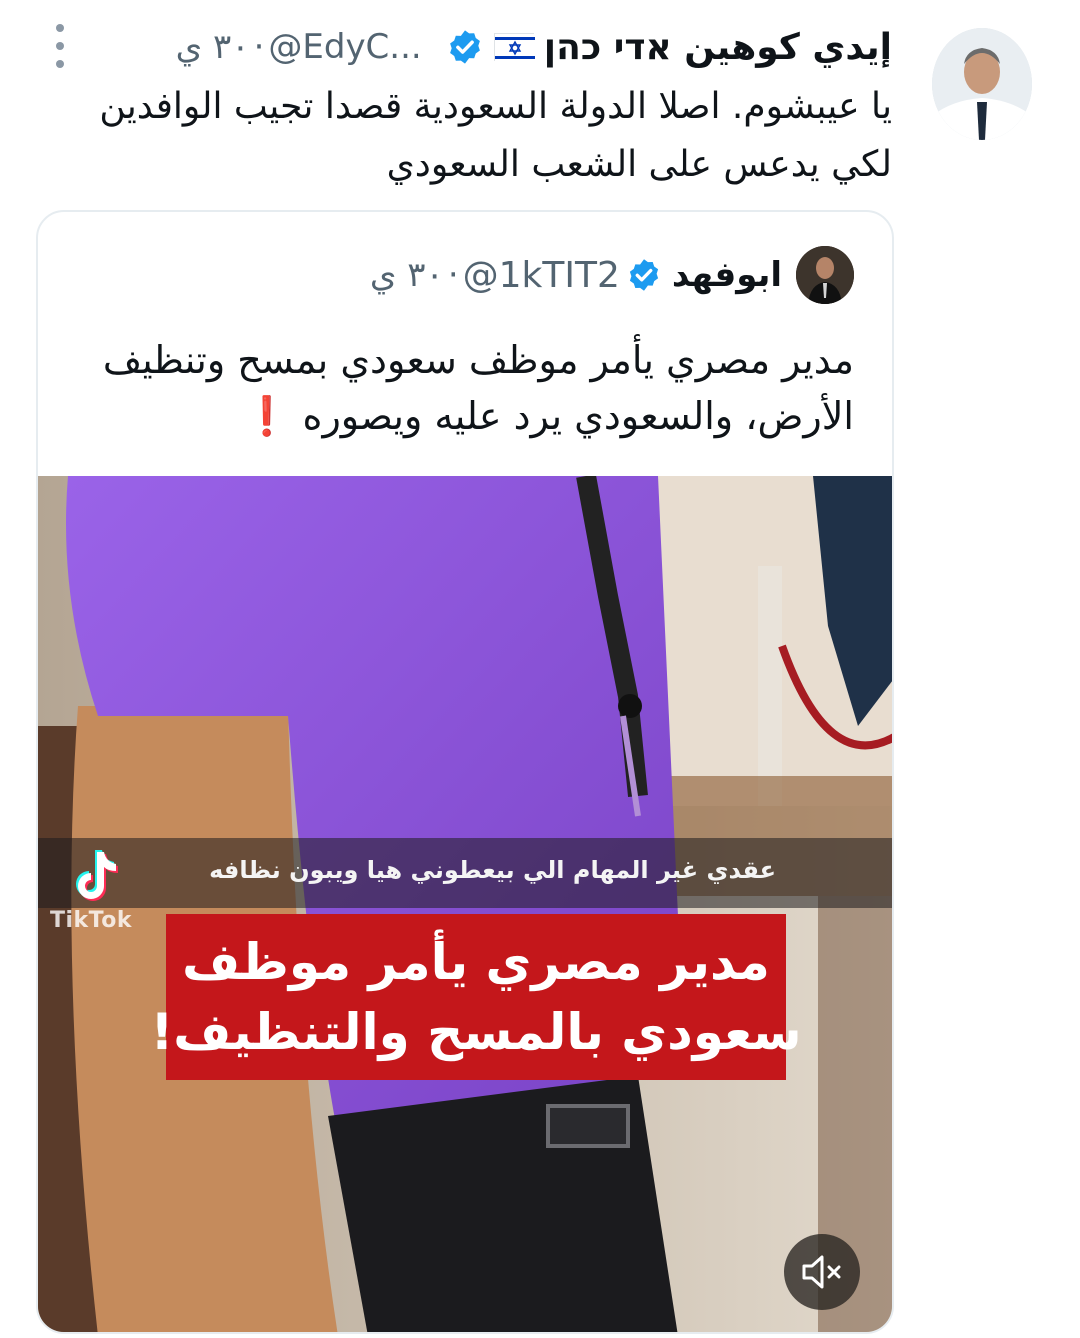 The height and width of the screenshot is (1338, 1080). What do you see at coordinates (91, 920) in the screenshot?
I see `tiktok-watermark: TikTok` at bounding box center [91, 920].